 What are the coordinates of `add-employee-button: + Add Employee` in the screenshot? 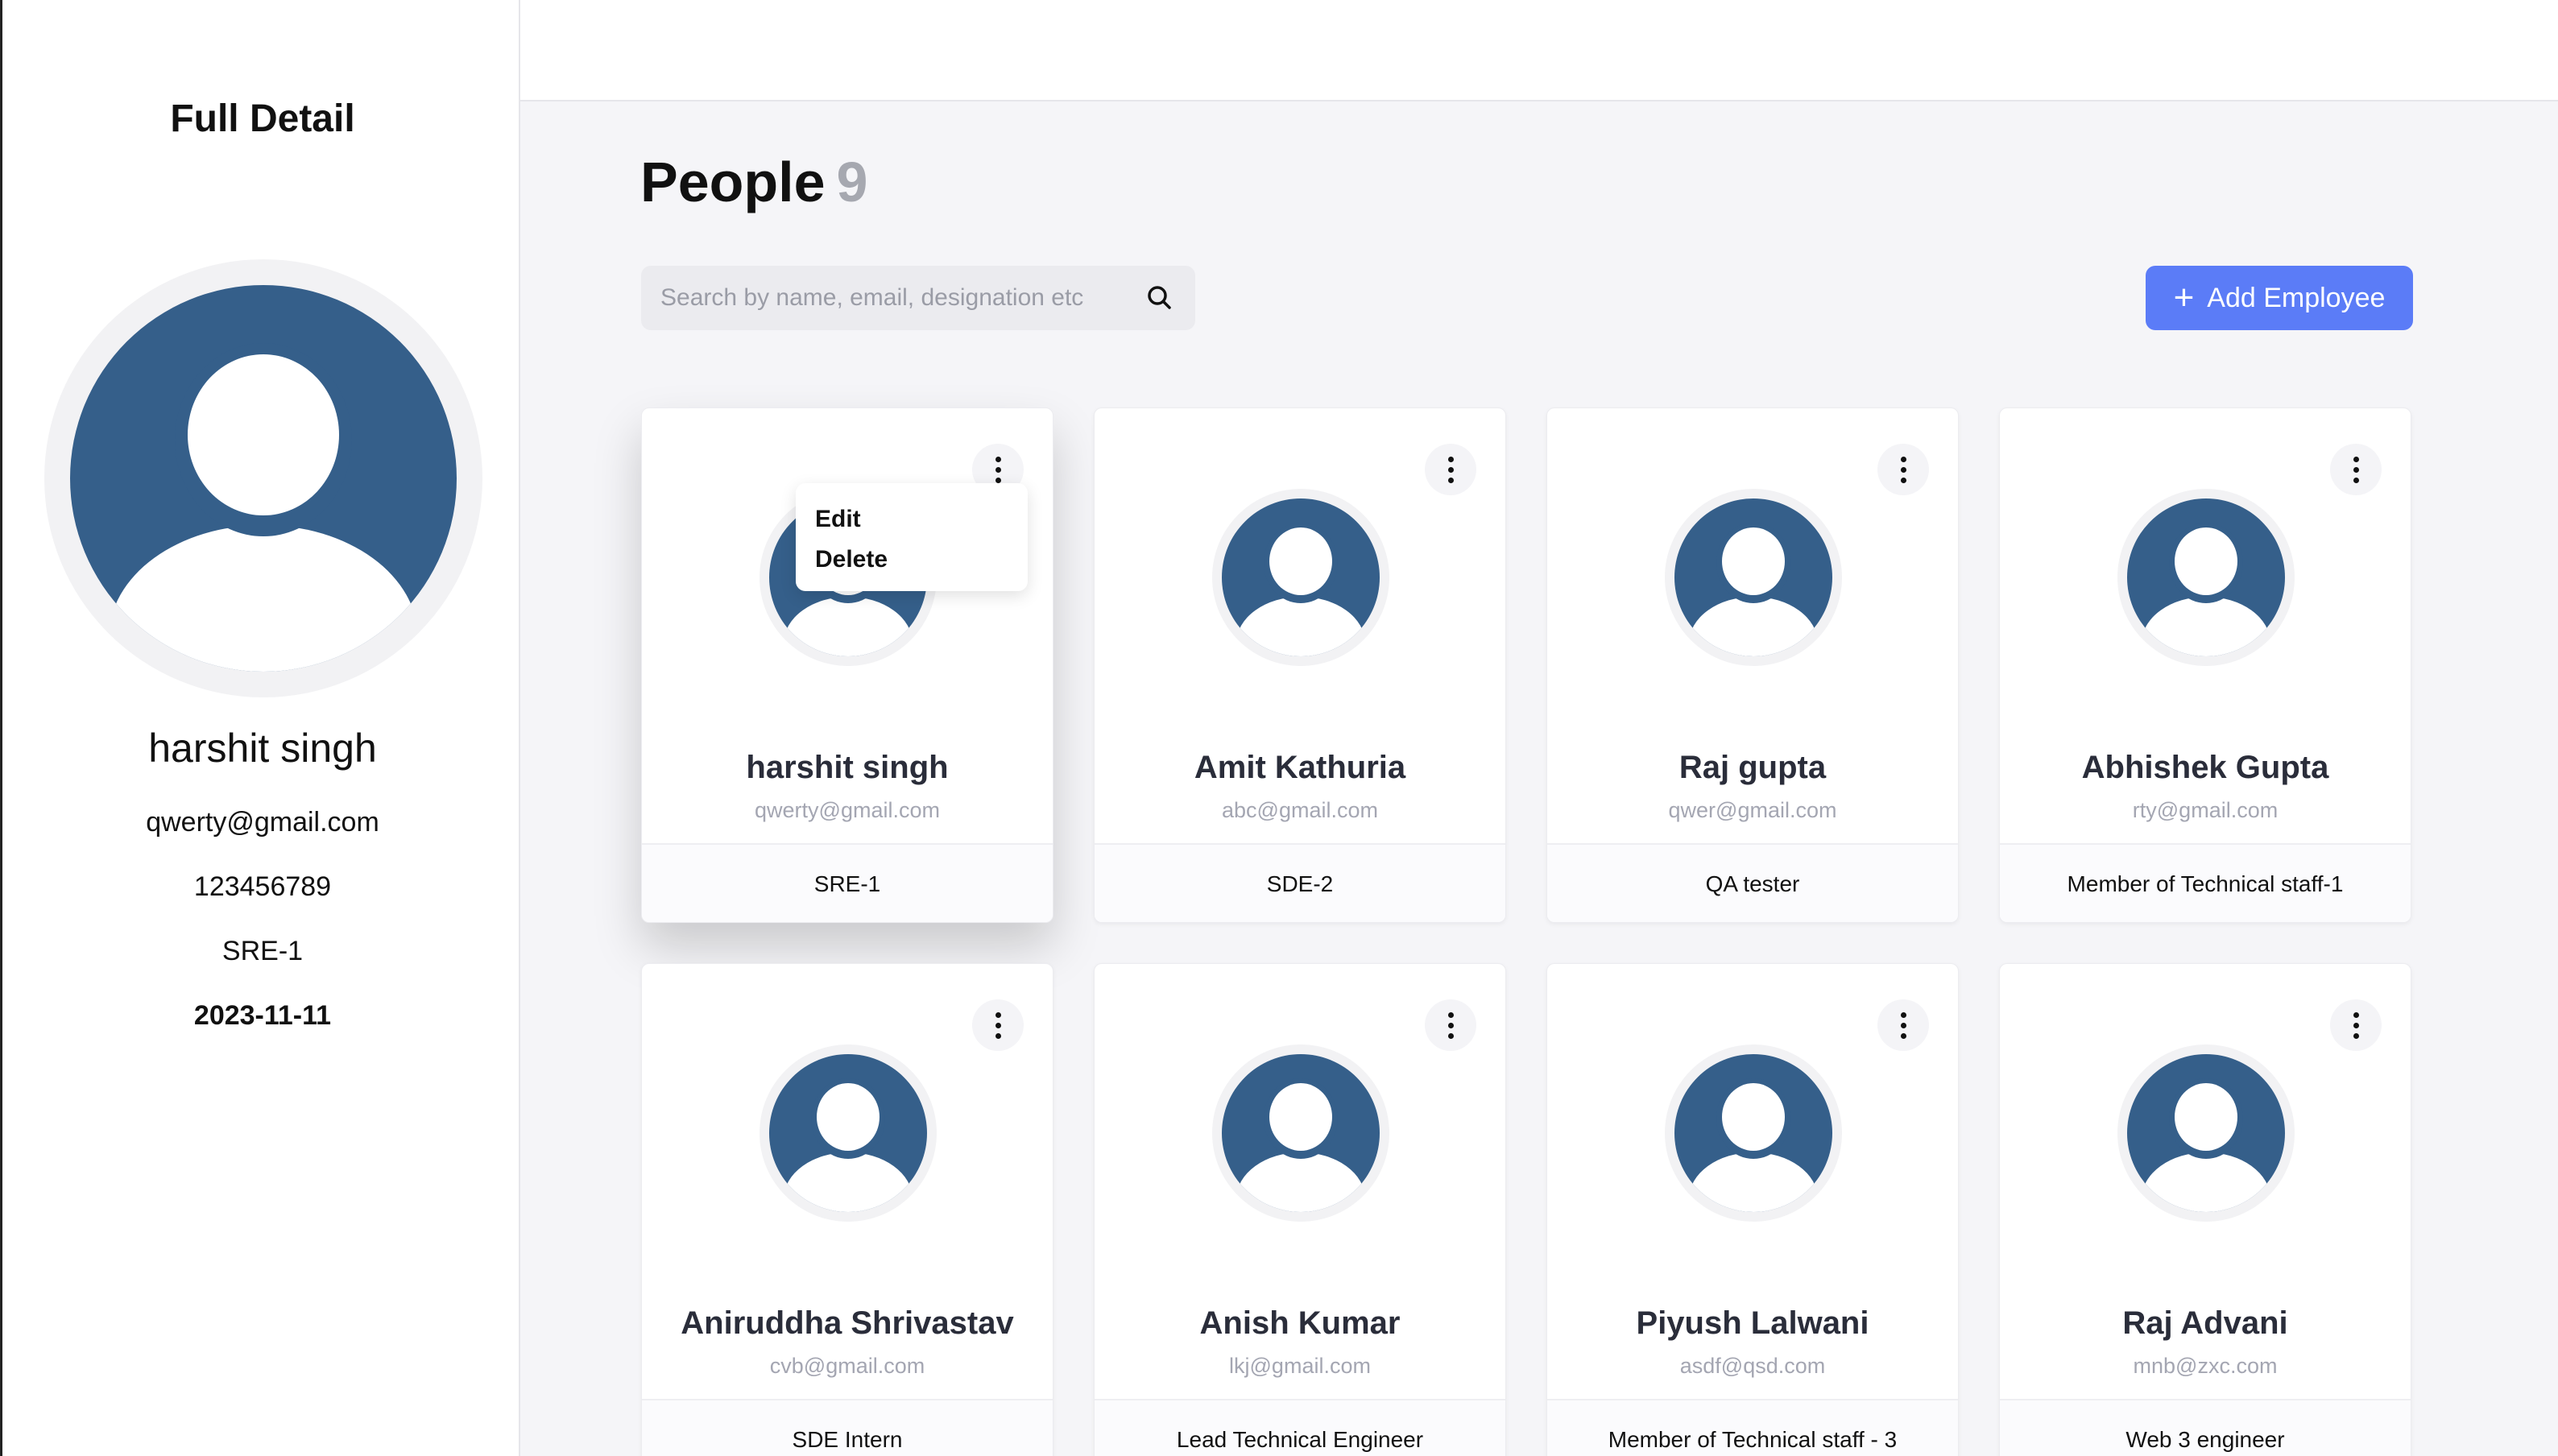 It's located at (2279, 298).